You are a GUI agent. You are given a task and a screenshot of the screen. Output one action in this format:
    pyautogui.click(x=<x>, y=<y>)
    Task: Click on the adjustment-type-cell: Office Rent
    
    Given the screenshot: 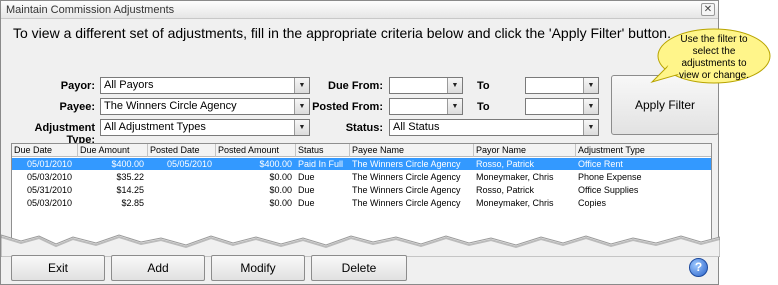 What is the action you would take?
    pyautogui.click(x=600, y=164)
    